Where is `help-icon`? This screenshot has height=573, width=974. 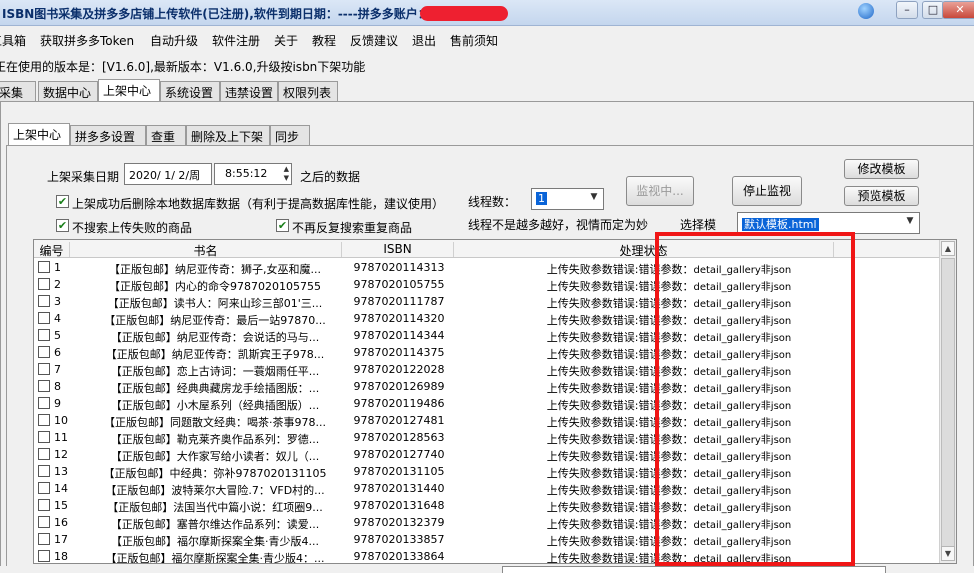 help-icon is located at coordinates (866, 11).